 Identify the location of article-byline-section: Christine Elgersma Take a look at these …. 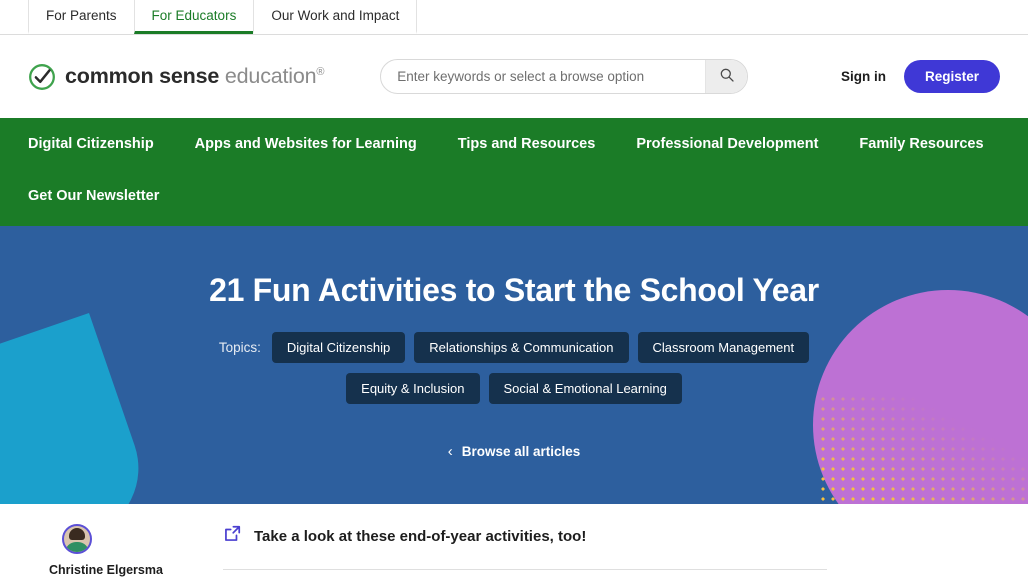
(514, 541).